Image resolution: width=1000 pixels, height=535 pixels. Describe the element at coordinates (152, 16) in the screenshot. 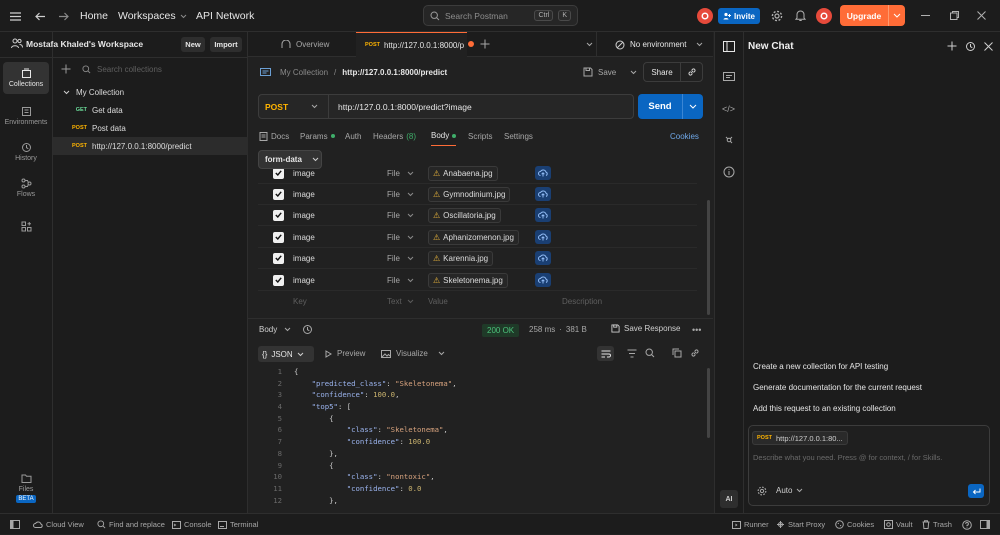

I see `workspaces-menu: Workspaces` at that location.